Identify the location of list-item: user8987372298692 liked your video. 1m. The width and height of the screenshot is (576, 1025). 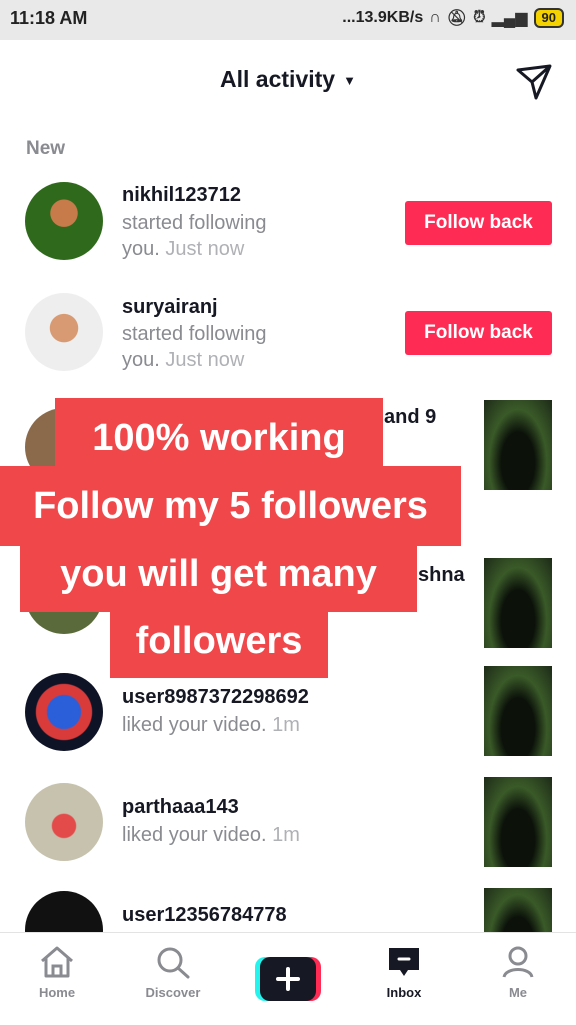
(288, 718).